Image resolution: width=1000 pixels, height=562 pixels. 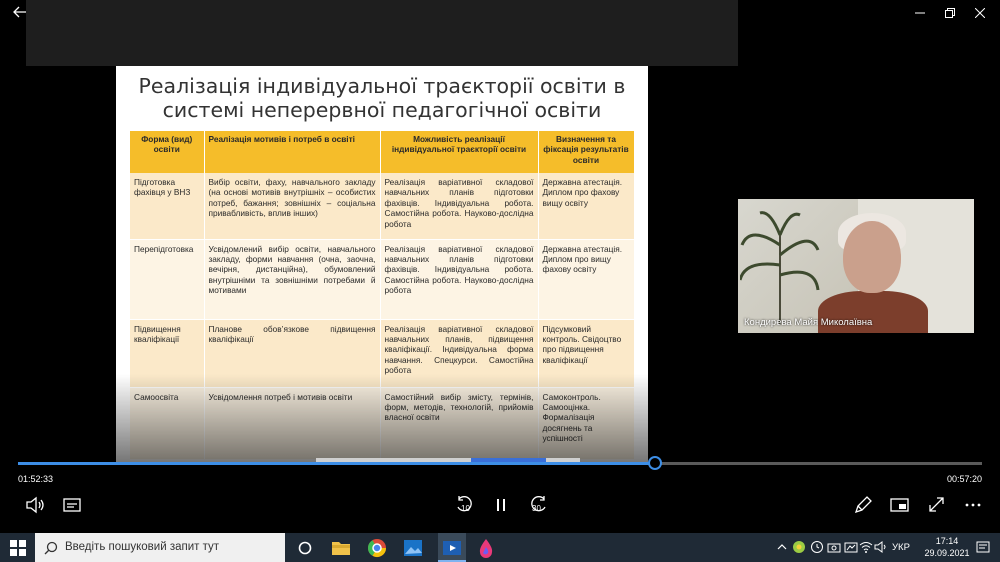 I want to click on video-top-band, so click(x=382, y=33).